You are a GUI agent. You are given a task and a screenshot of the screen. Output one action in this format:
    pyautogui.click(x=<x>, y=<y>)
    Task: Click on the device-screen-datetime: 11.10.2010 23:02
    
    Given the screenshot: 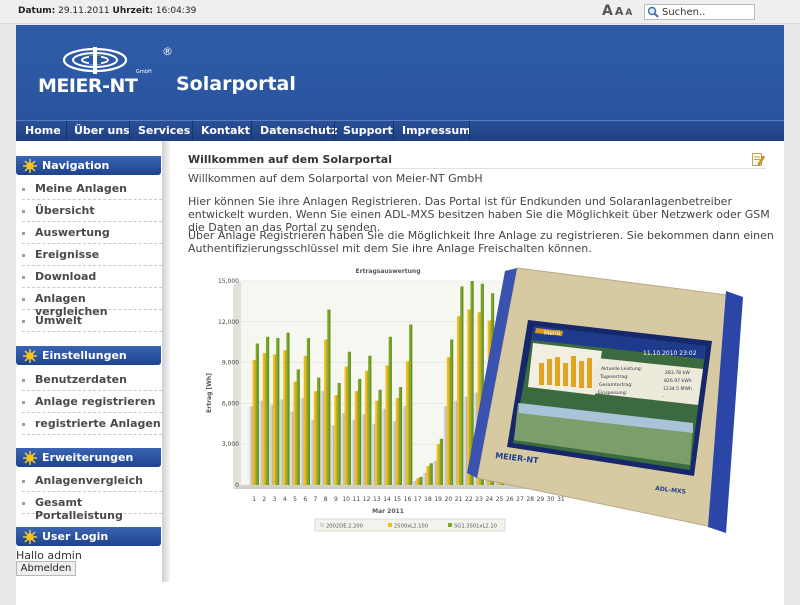 What is the action you would take?
    pyautogui.click(x=670, y=353)
    